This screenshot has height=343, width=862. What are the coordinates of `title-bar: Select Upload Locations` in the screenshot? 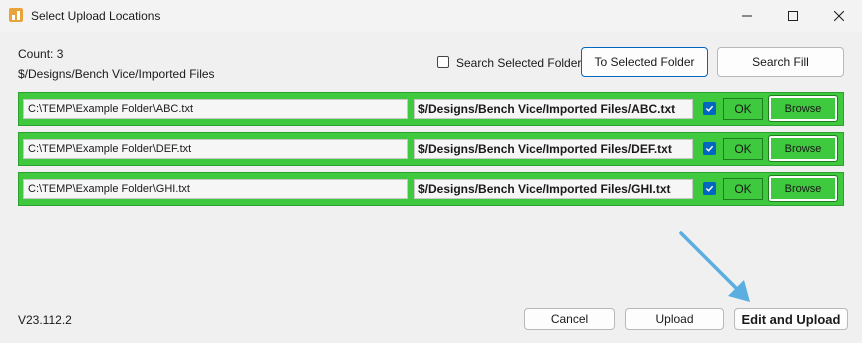 It's located at (431, 16).